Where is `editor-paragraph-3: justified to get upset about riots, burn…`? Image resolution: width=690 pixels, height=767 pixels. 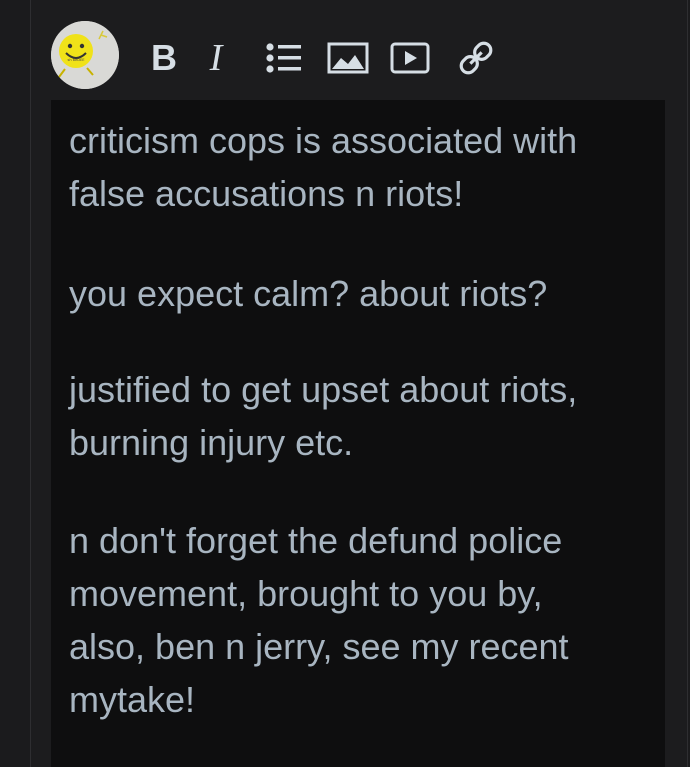
editor-paragraph-3: justified to get upset about riots, burn… is located at coordinates (323, 416).